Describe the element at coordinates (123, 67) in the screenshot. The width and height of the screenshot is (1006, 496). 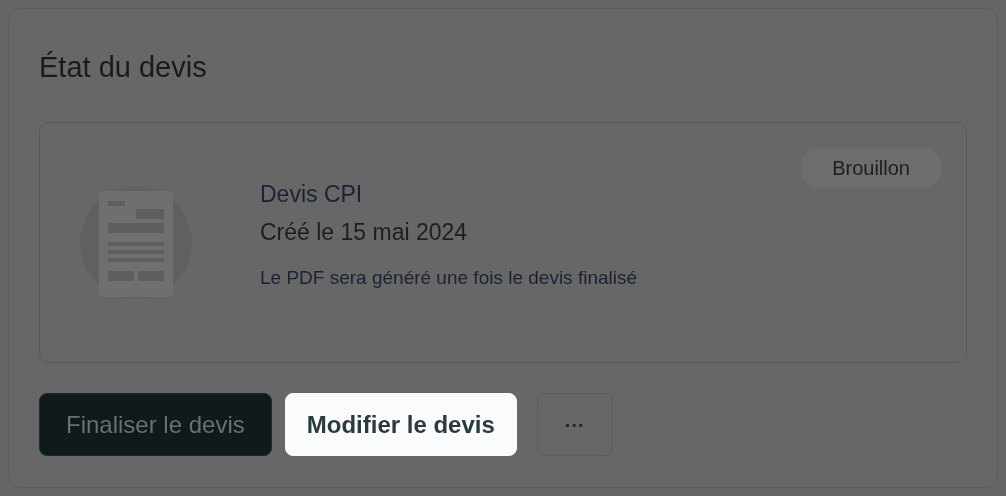
I see `panel-title: État du devis` at that location.